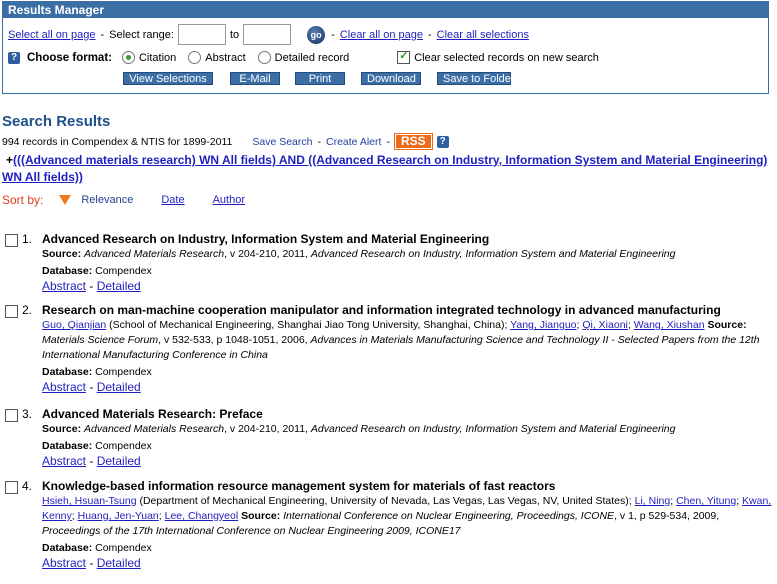  I want to click on choose-format-label: Choose format:, so click(69, 57).